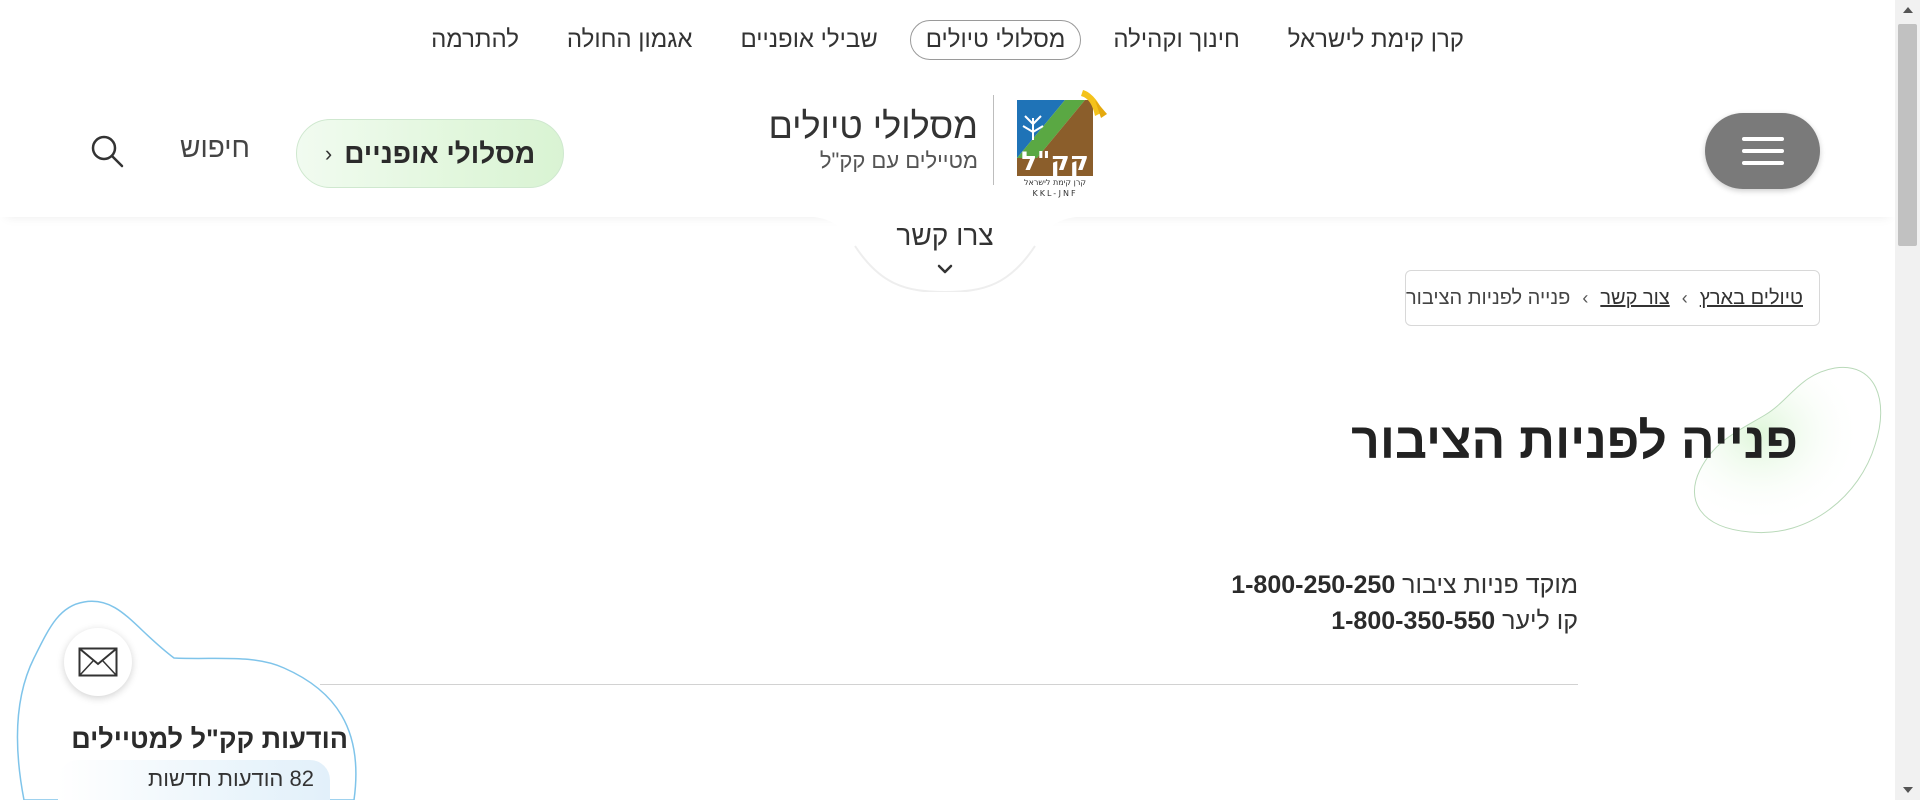 This screenshot has height=800, width=1920. What do you see at coordinates (215, 148) in the screenshot?
I see `search-label: חיפוש` at bounding box center [215, 148].